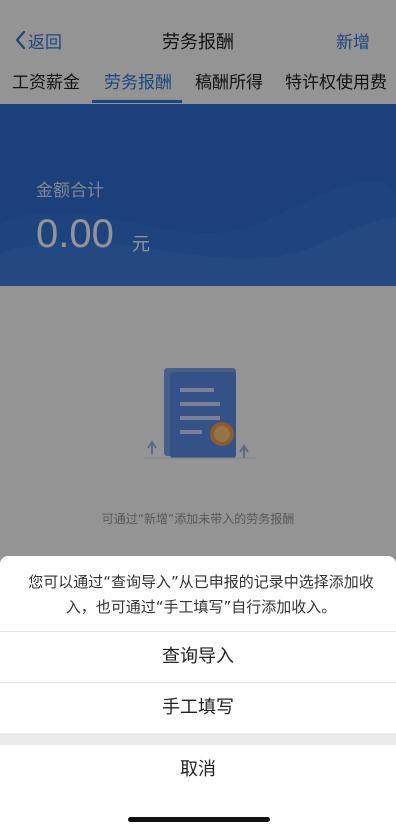 The image size is (396, 831). Describe the element at coordinates (198, 708) in the screenshot. I see `manual-entry-button: 手工填写` at that location.